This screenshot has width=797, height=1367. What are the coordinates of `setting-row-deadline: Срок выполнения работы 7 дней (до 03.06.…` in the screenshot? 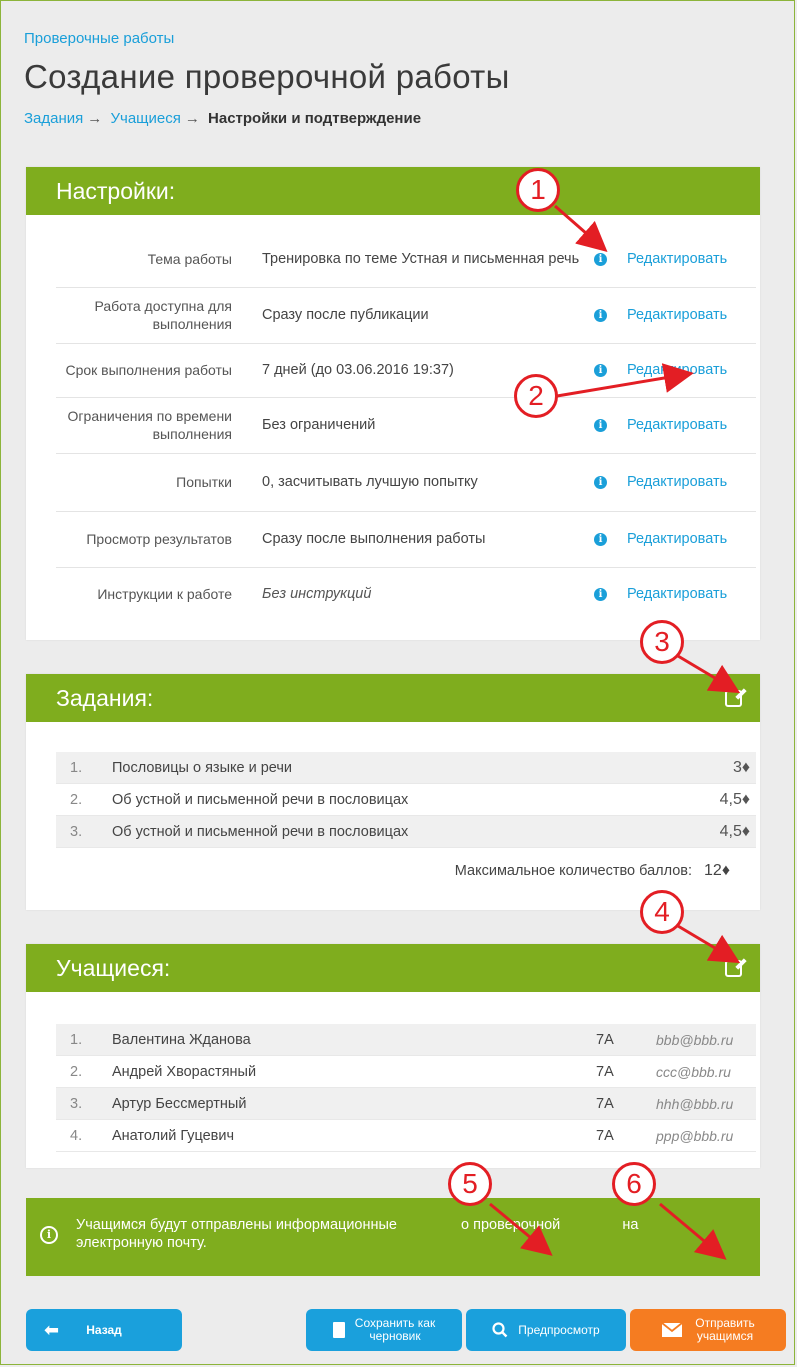 It's located at (406, 370).